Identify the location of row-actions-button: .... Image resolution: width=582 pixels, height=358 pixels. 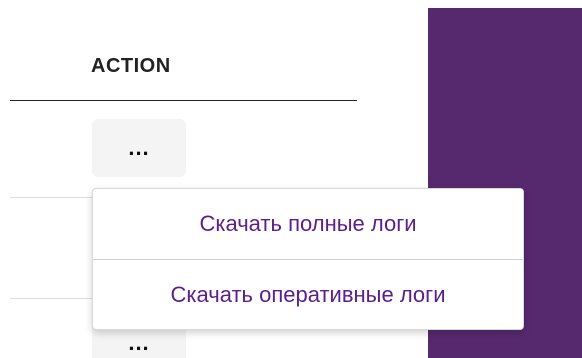
(139, 148).